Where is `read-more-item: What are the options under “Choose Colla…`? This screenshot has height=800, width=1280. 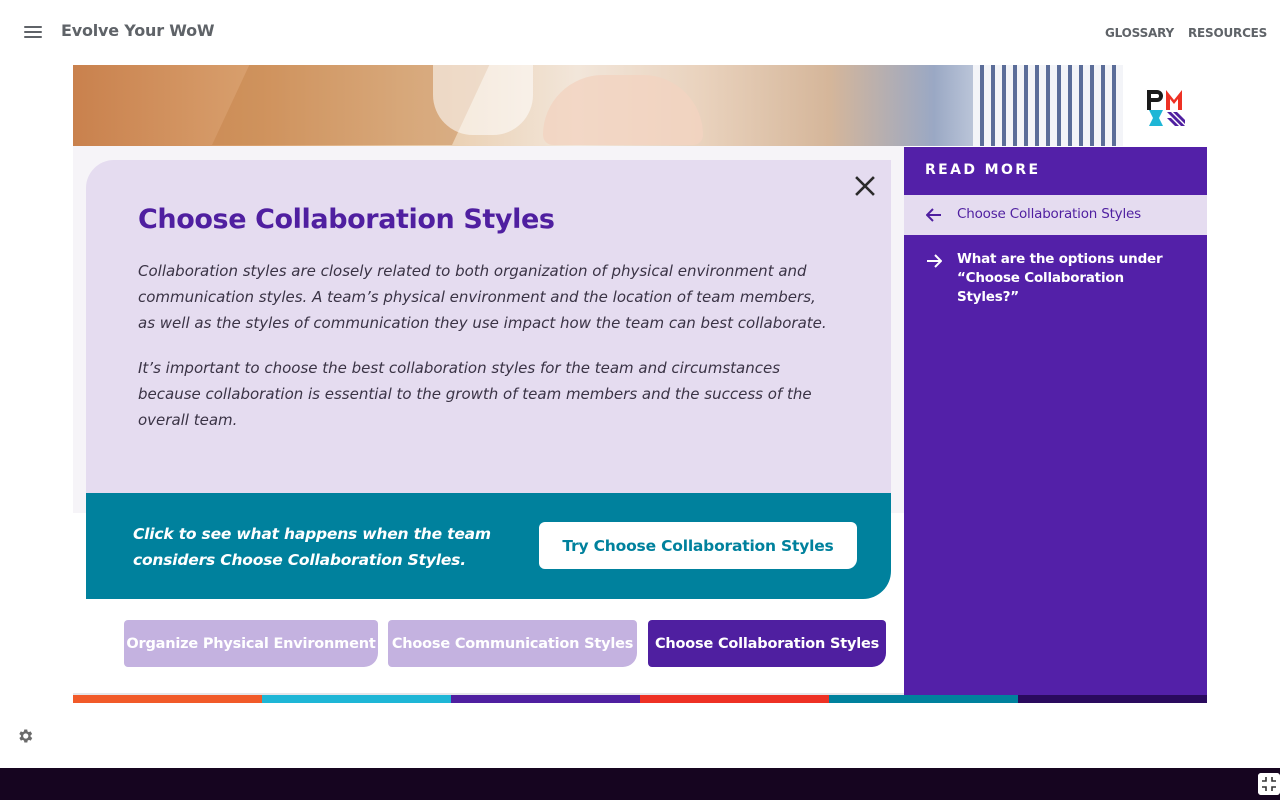 read-more-item: What are the options under “Choose Colla… is located at coordinates (1055, 277).